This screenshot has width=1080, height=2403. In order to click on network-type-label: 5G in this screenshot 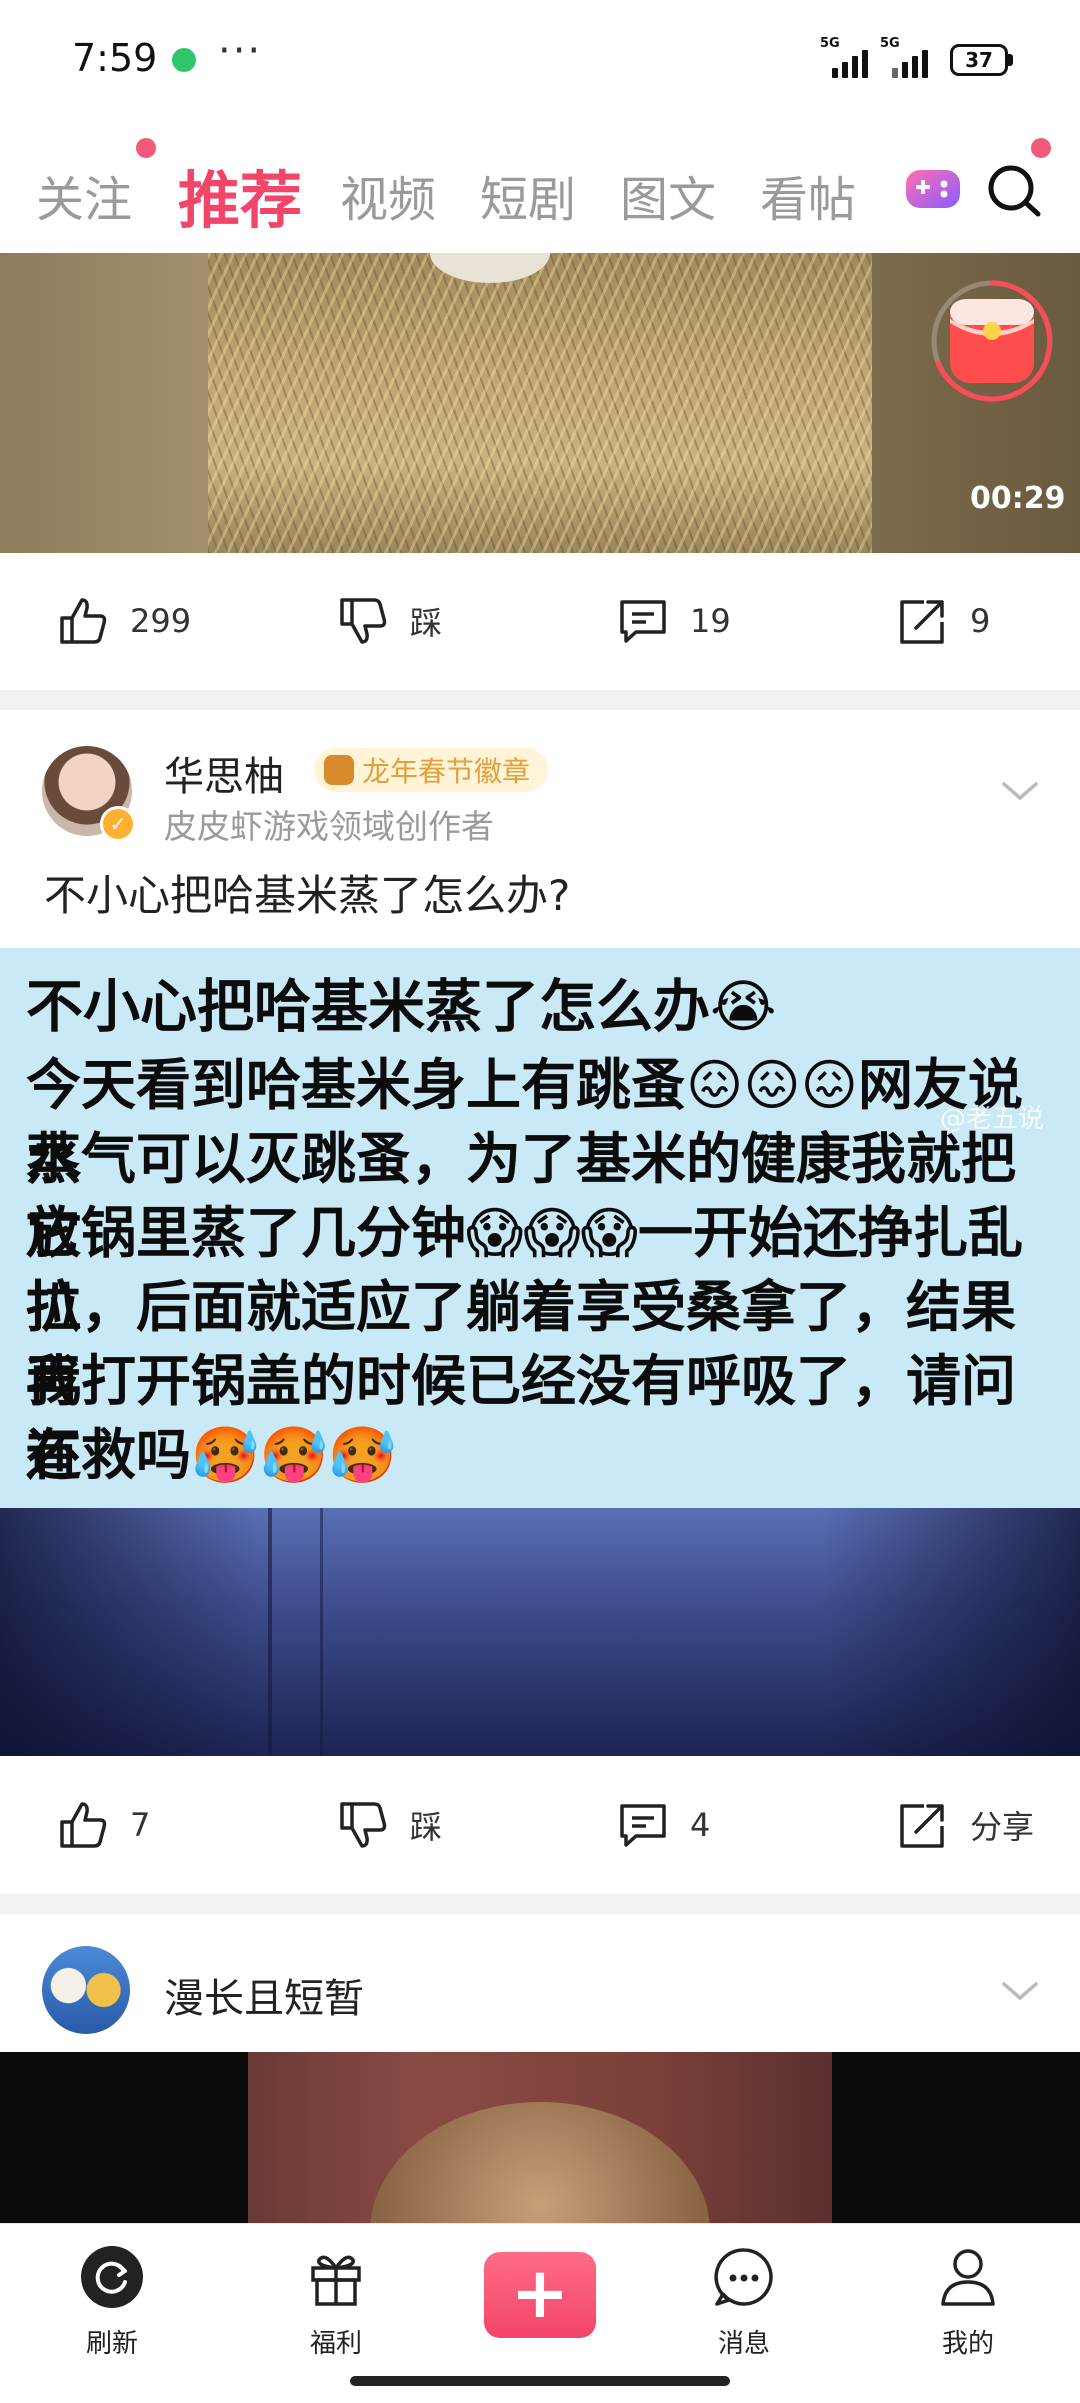, I will do `click(830, 43)`.